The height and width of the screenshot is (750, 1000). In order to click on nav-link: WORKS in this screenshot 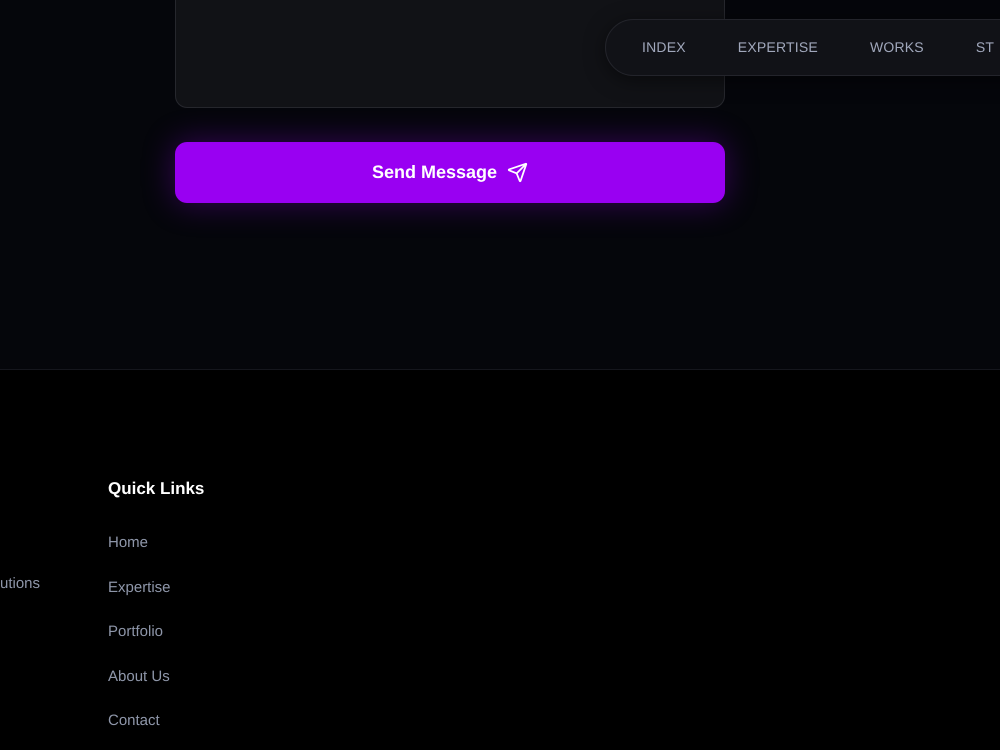, I will do `click(897, 47)`.